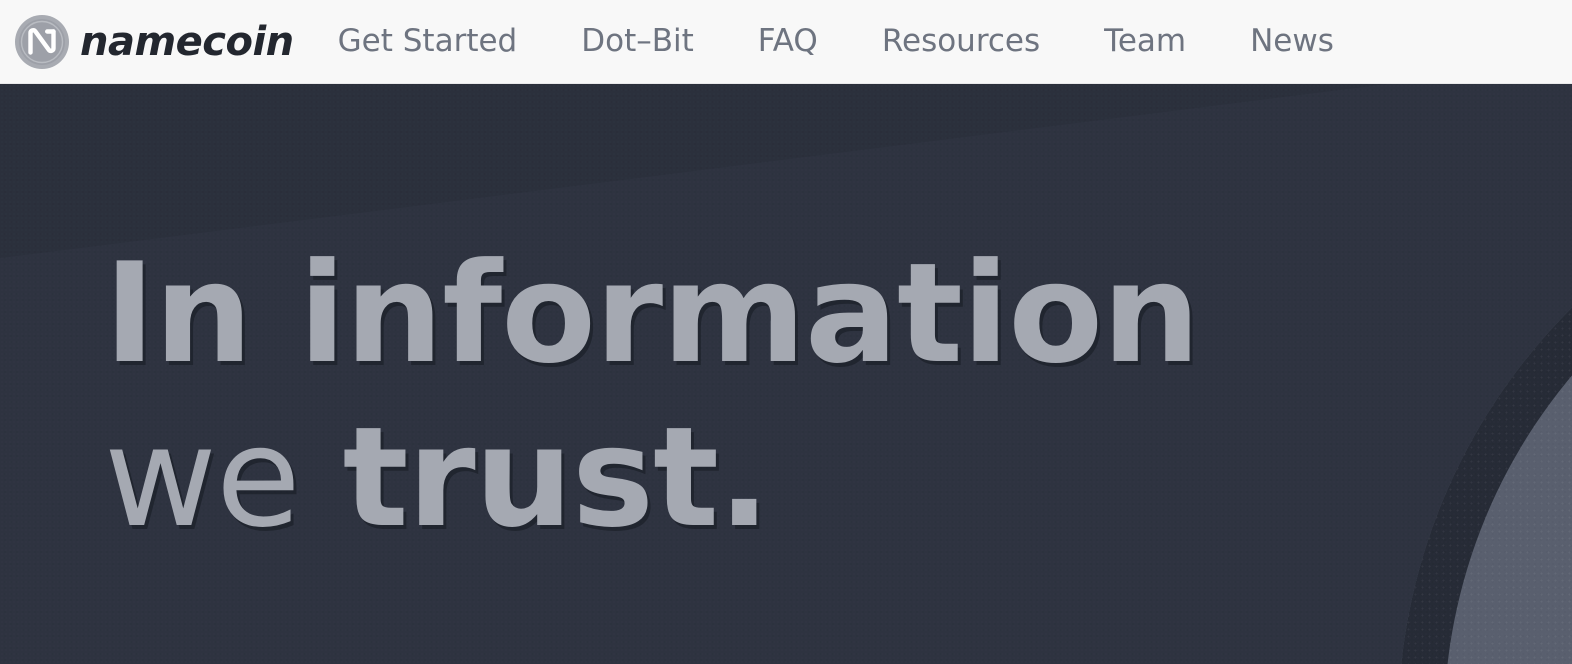 This screenshot has height=664, width=1572. I want to click on brand-wordmark: namecoin, so click(187, 41).